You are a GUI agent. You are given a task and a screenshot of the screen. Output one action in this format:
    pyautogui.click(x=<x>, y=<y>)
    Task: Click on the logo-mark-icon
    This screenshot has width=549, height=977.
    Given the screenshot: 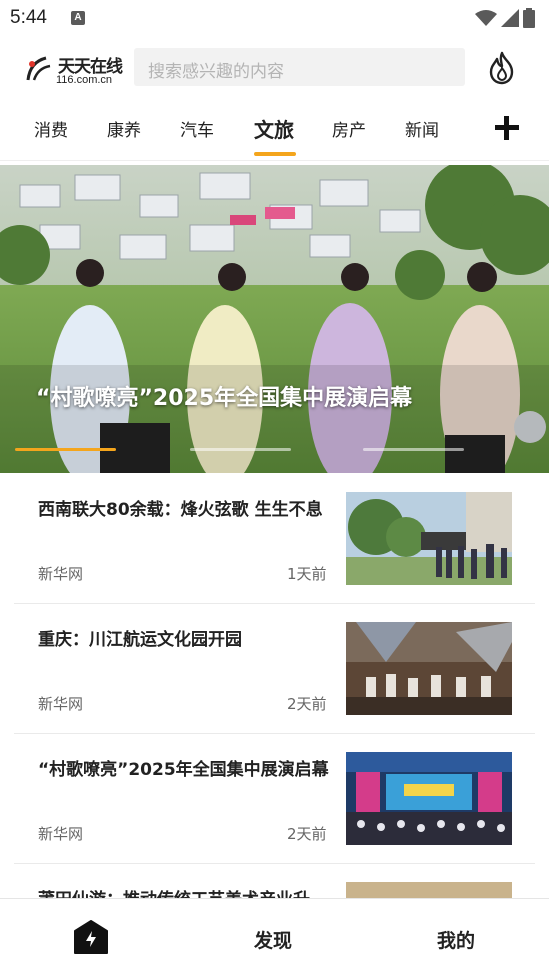 What is the action you would take?
    pyautogui.click(x=38, y=68)
    